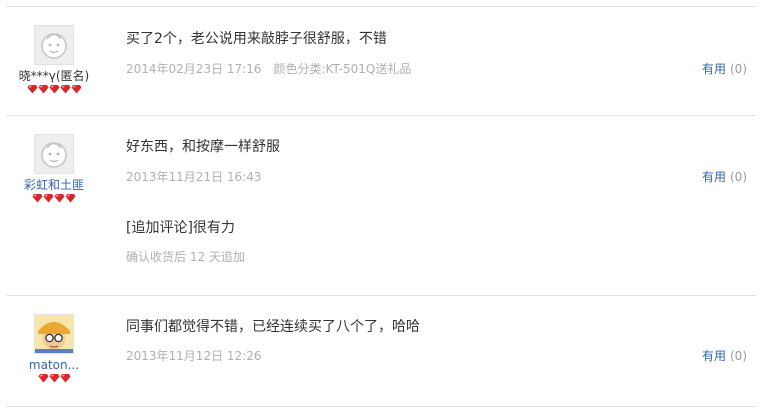 The image size is (765, 417). What do you see at coordinates (273, 327) in the screenshot?
I see `review-text: 同事们都觉得不错，已经连续买了八个了，哈哈` at bounding box center [273, 327].